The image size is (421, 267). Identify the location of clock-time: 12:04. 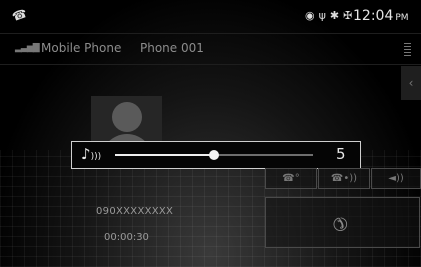
(373, 16).